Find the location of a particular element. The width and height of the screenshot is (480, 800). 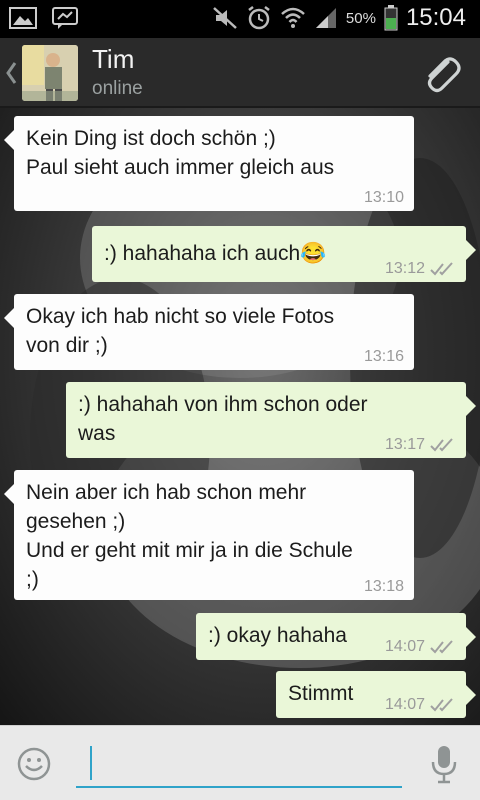

mic-icon is located at coordinates (444, 764).